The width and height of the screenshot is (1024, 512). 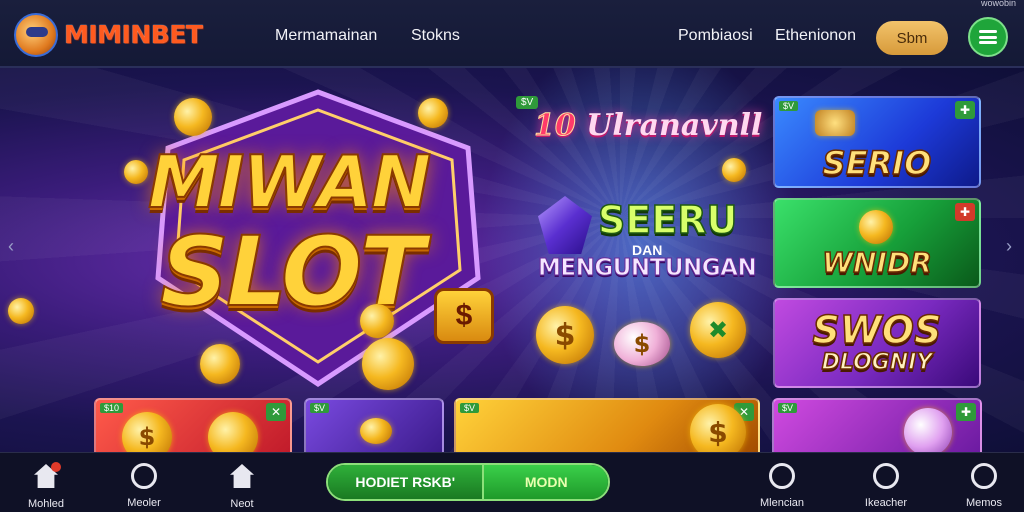 What do you see at coordinates (545, 482) in the screenshot?
I see `mode-button: MODN` at bounding box center [545, 482].